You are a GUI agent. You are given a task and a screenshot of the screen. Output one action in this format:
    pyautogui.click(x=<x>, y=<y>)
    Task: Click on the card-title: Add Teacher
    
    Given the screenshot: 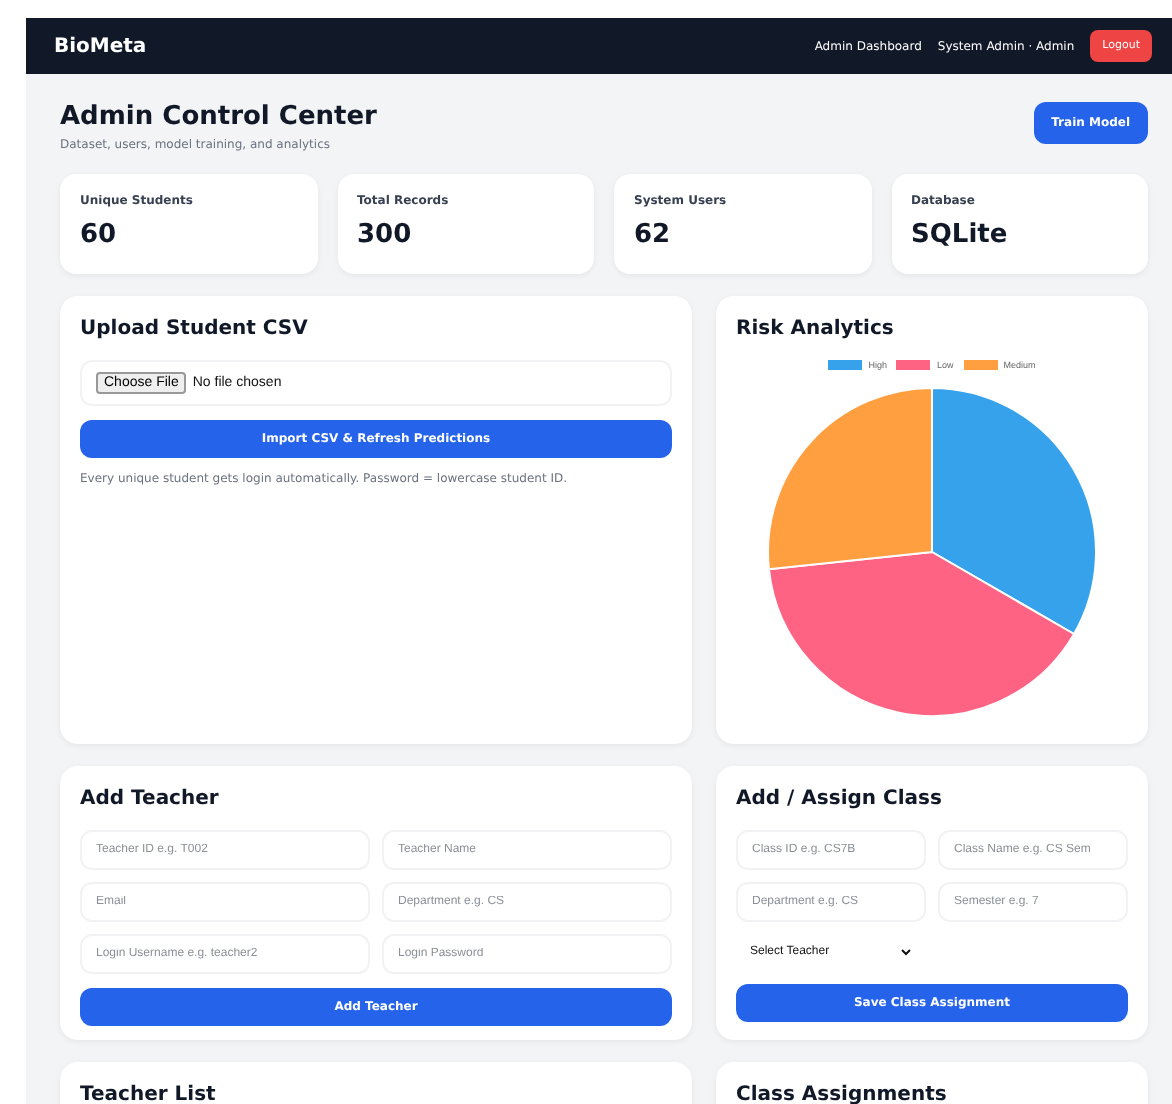 What is the action you would take?
    pyautogui.click(x=150, y=799)
    